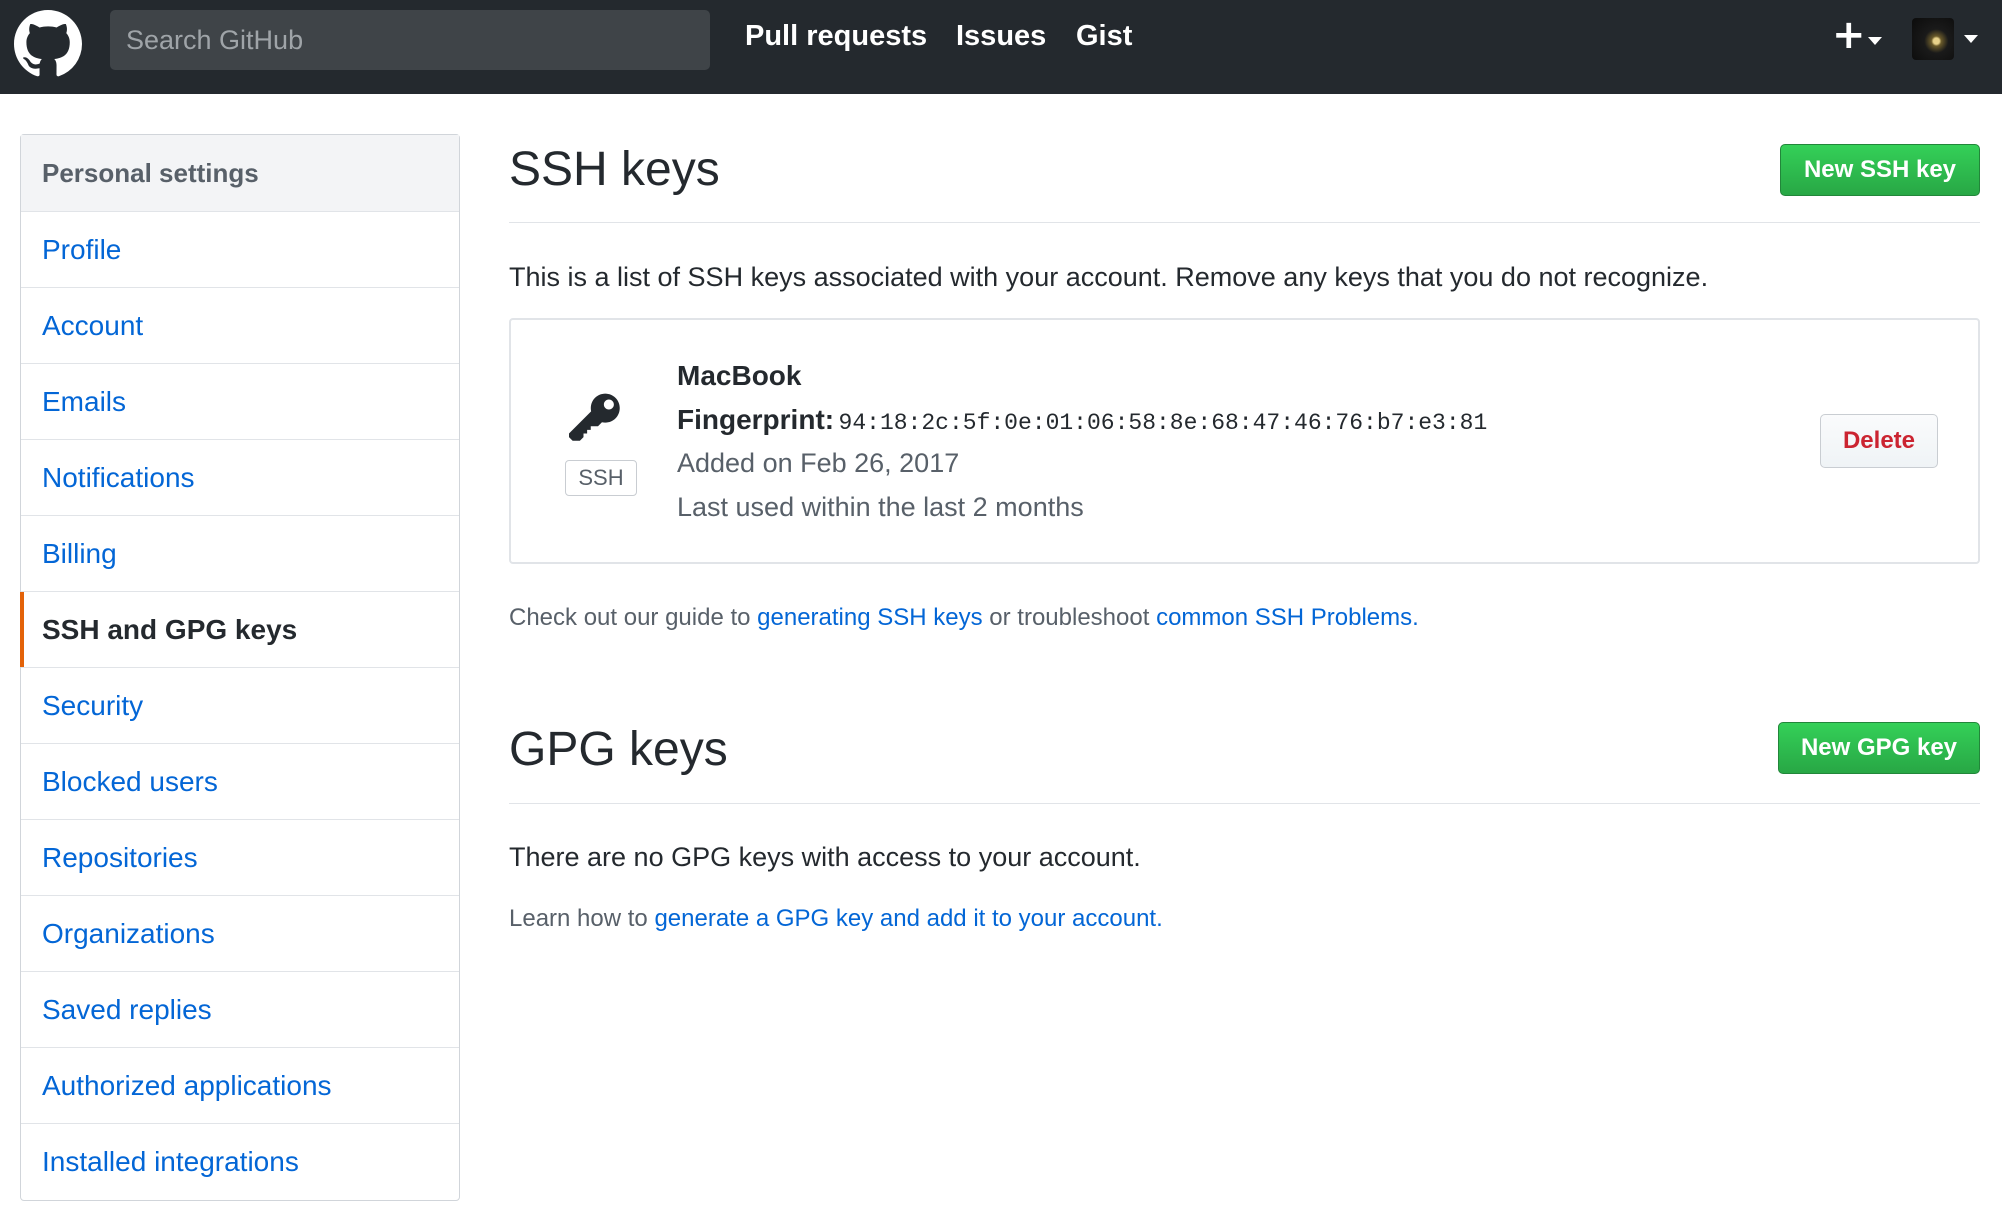 The height and width of the screenshot is (1210, 2002). Describe the element at coordinates (240, 478) in the screenshot. I see `sidebar-item-notifications: Notifications` at that location.